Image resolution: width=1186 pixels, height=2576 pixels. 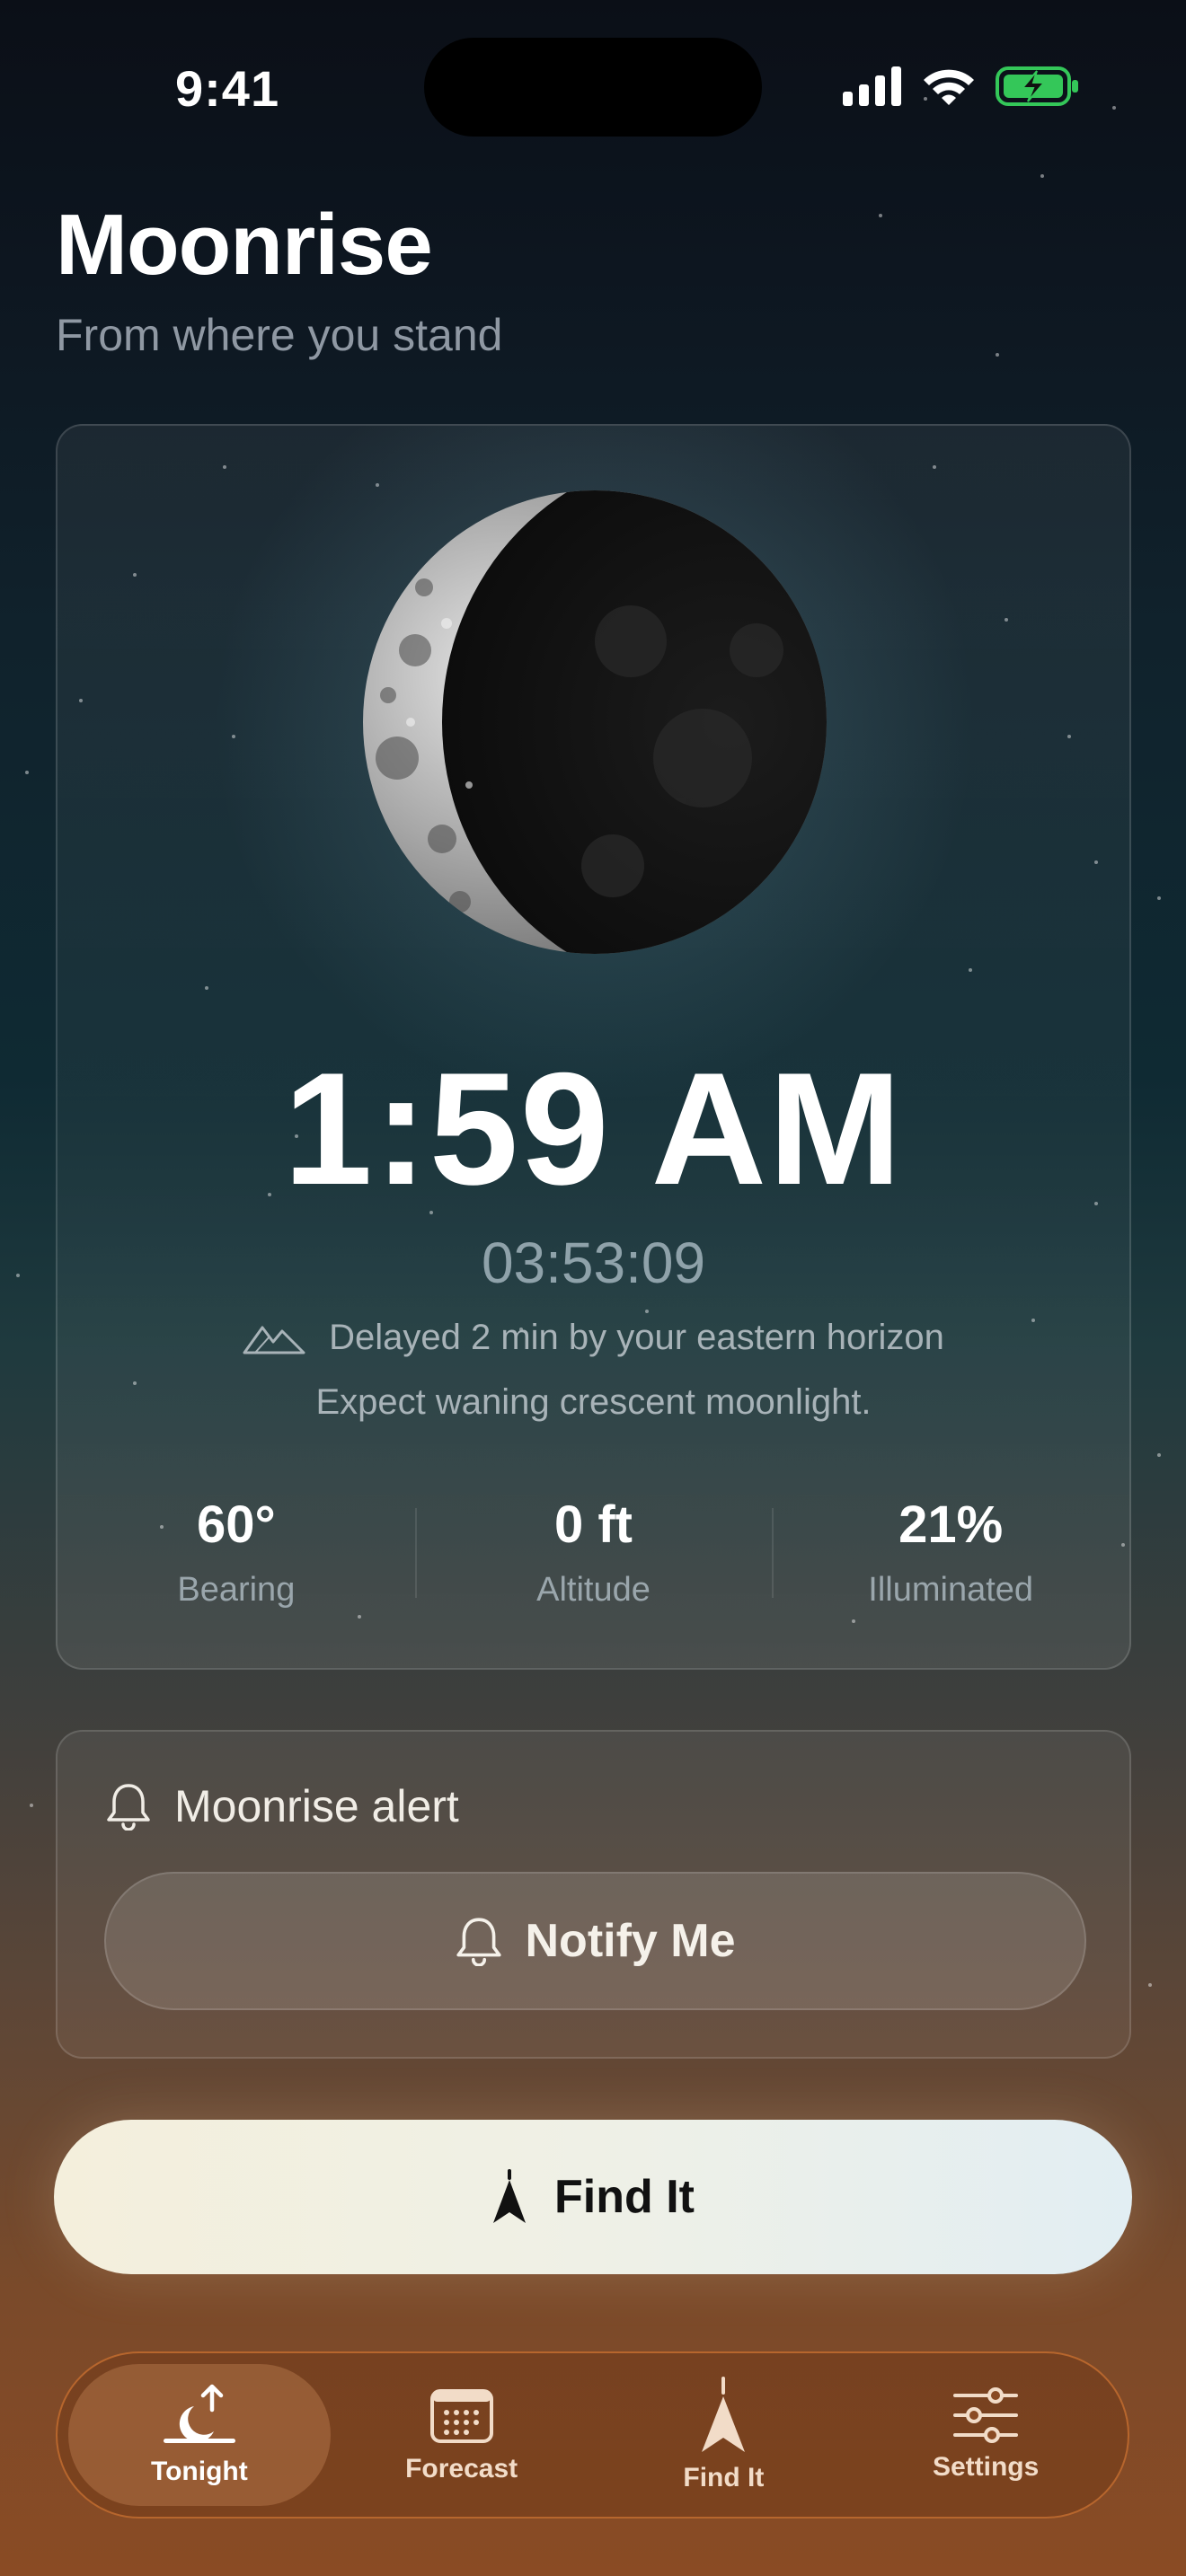 What do you see at coordinates (236, 1524) in the screenshot?
I see `stat-value: 60°` at bounding box center [236, 1524].